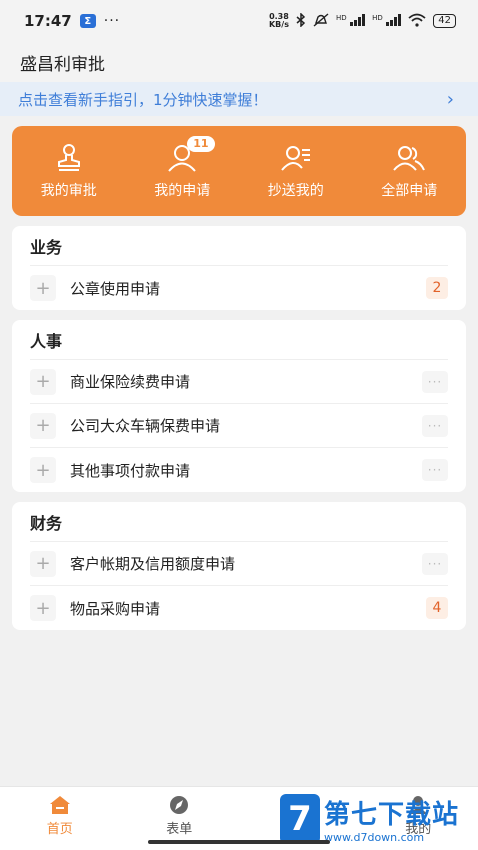  I want to click on tab-label: 首页, so click(59, 829).